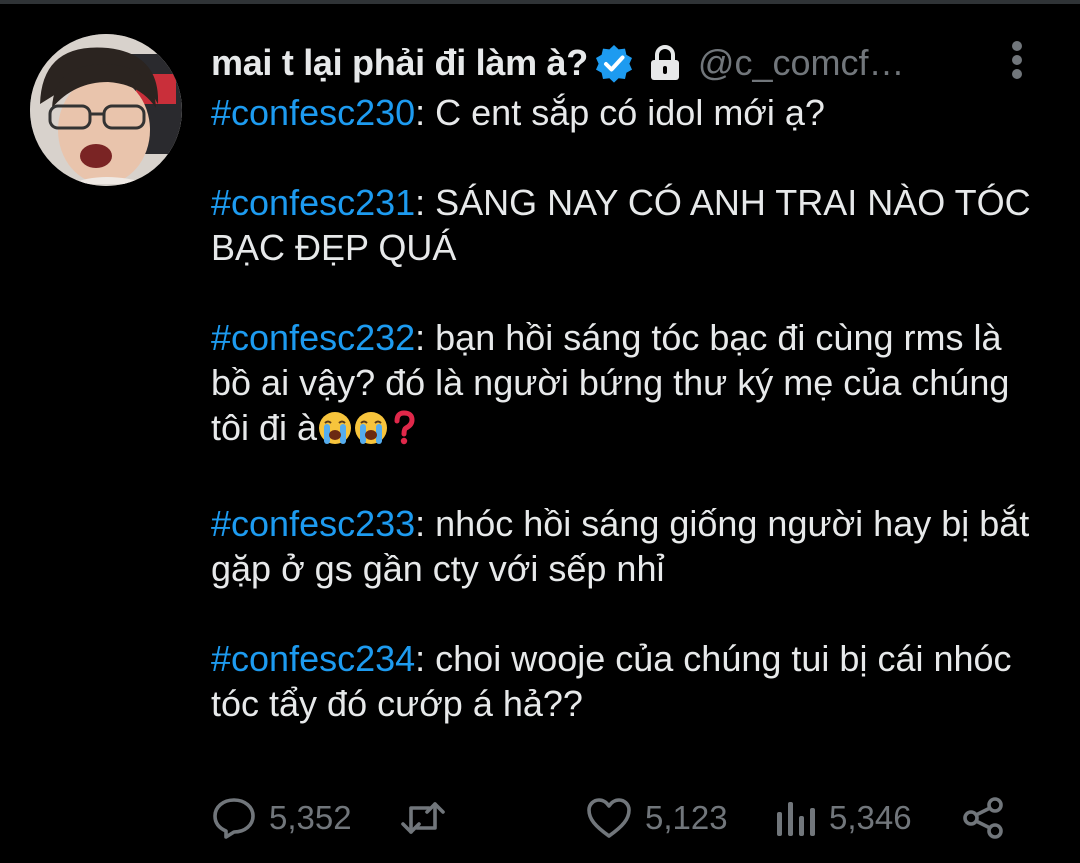 The image size is (1080, 863). Describe the element at coordinates (313, 112) in the screenshot. I see `hashtag-link: #confesc230` at that location.